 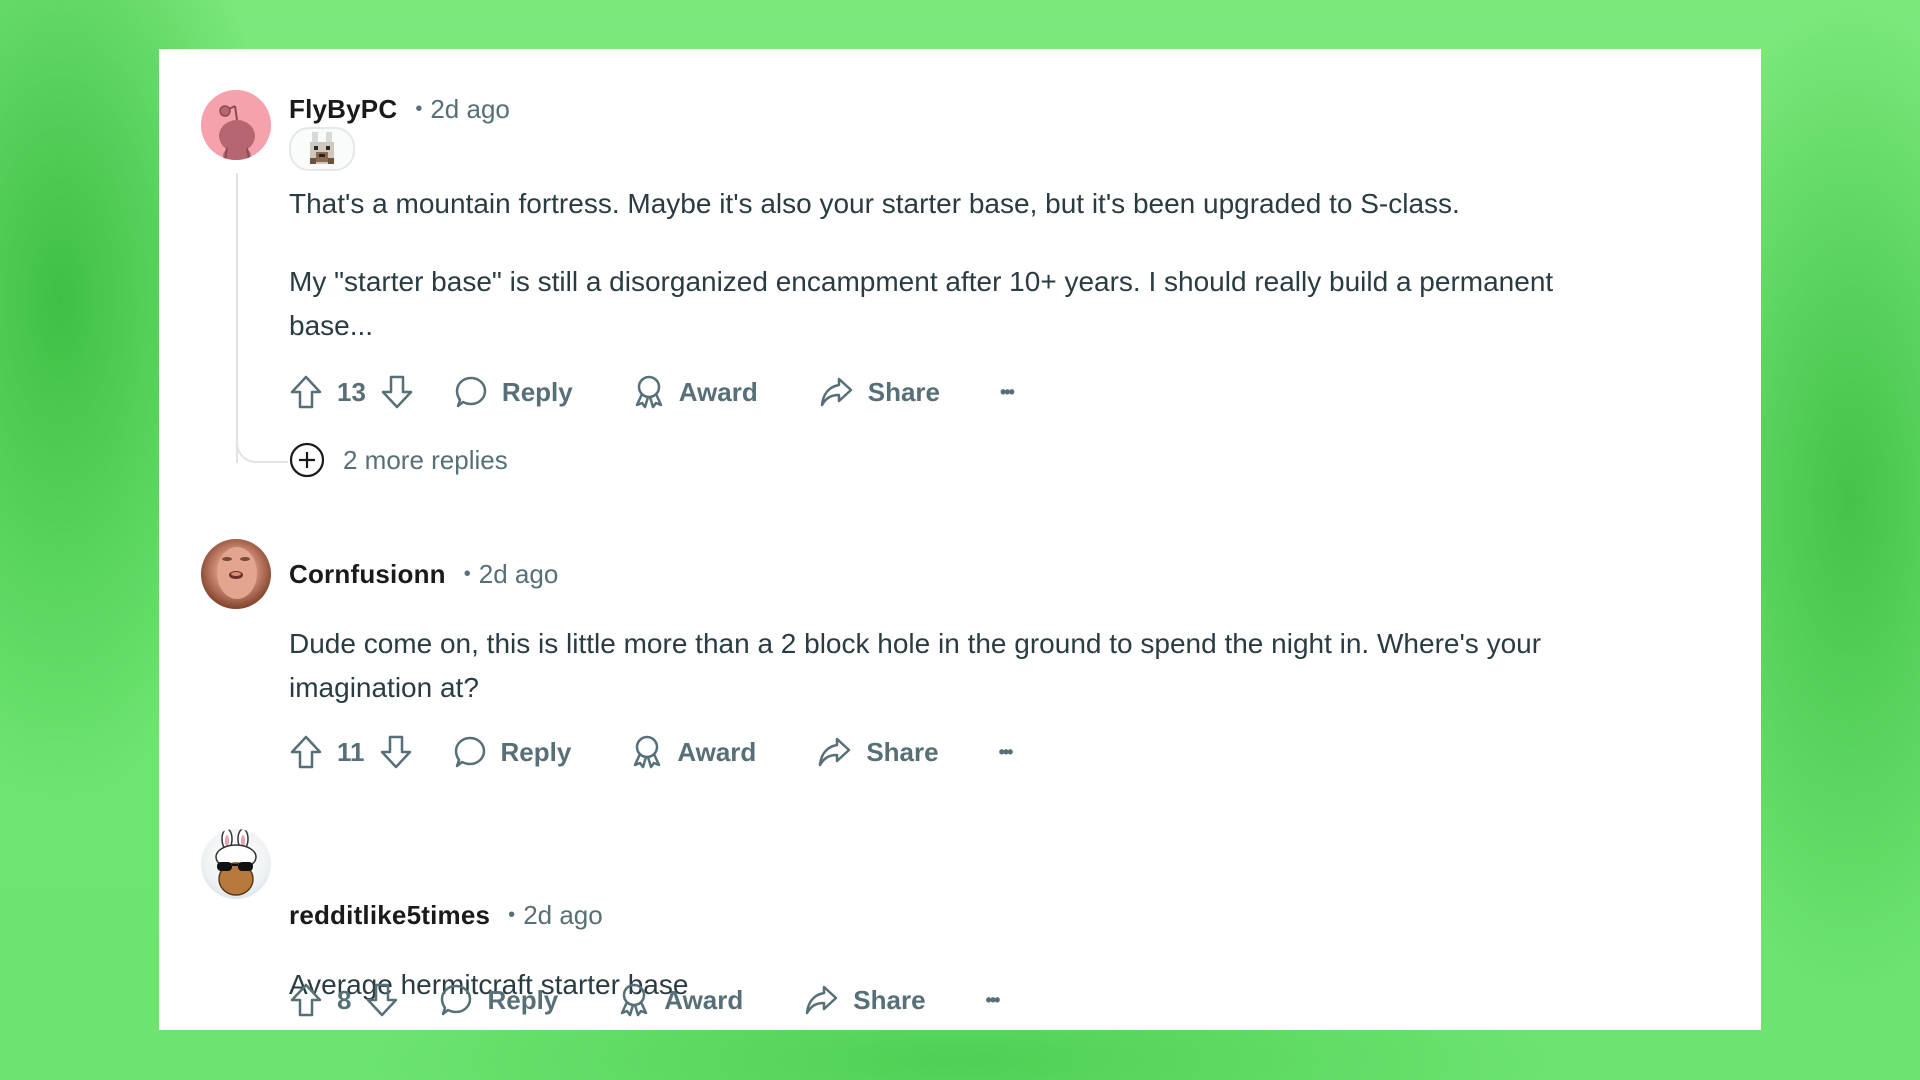 I want to click on vote-score: 13, so click(x=351, y=391).